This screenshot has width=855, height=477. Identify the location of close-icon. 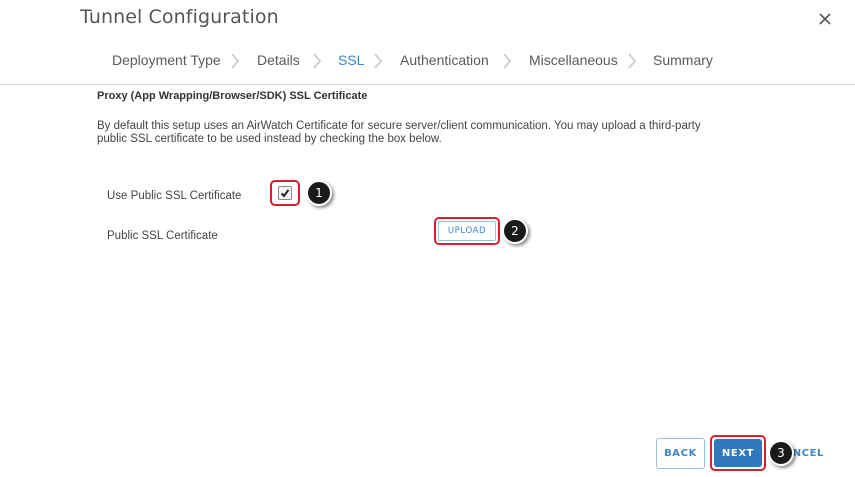
(825, 19).